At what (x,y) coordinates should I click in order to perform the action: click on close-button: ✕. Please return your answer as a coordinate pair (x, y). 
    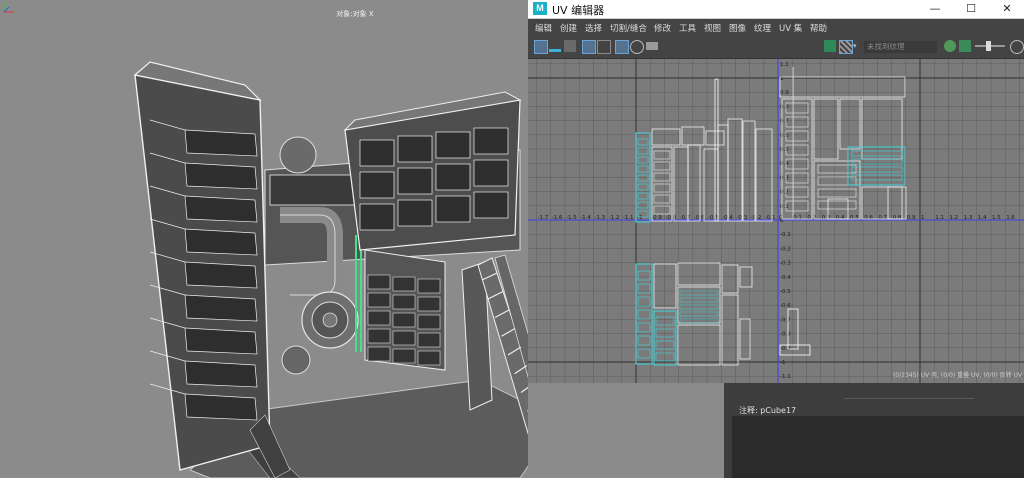
    Looking at the image, I should click on (1007, 9).